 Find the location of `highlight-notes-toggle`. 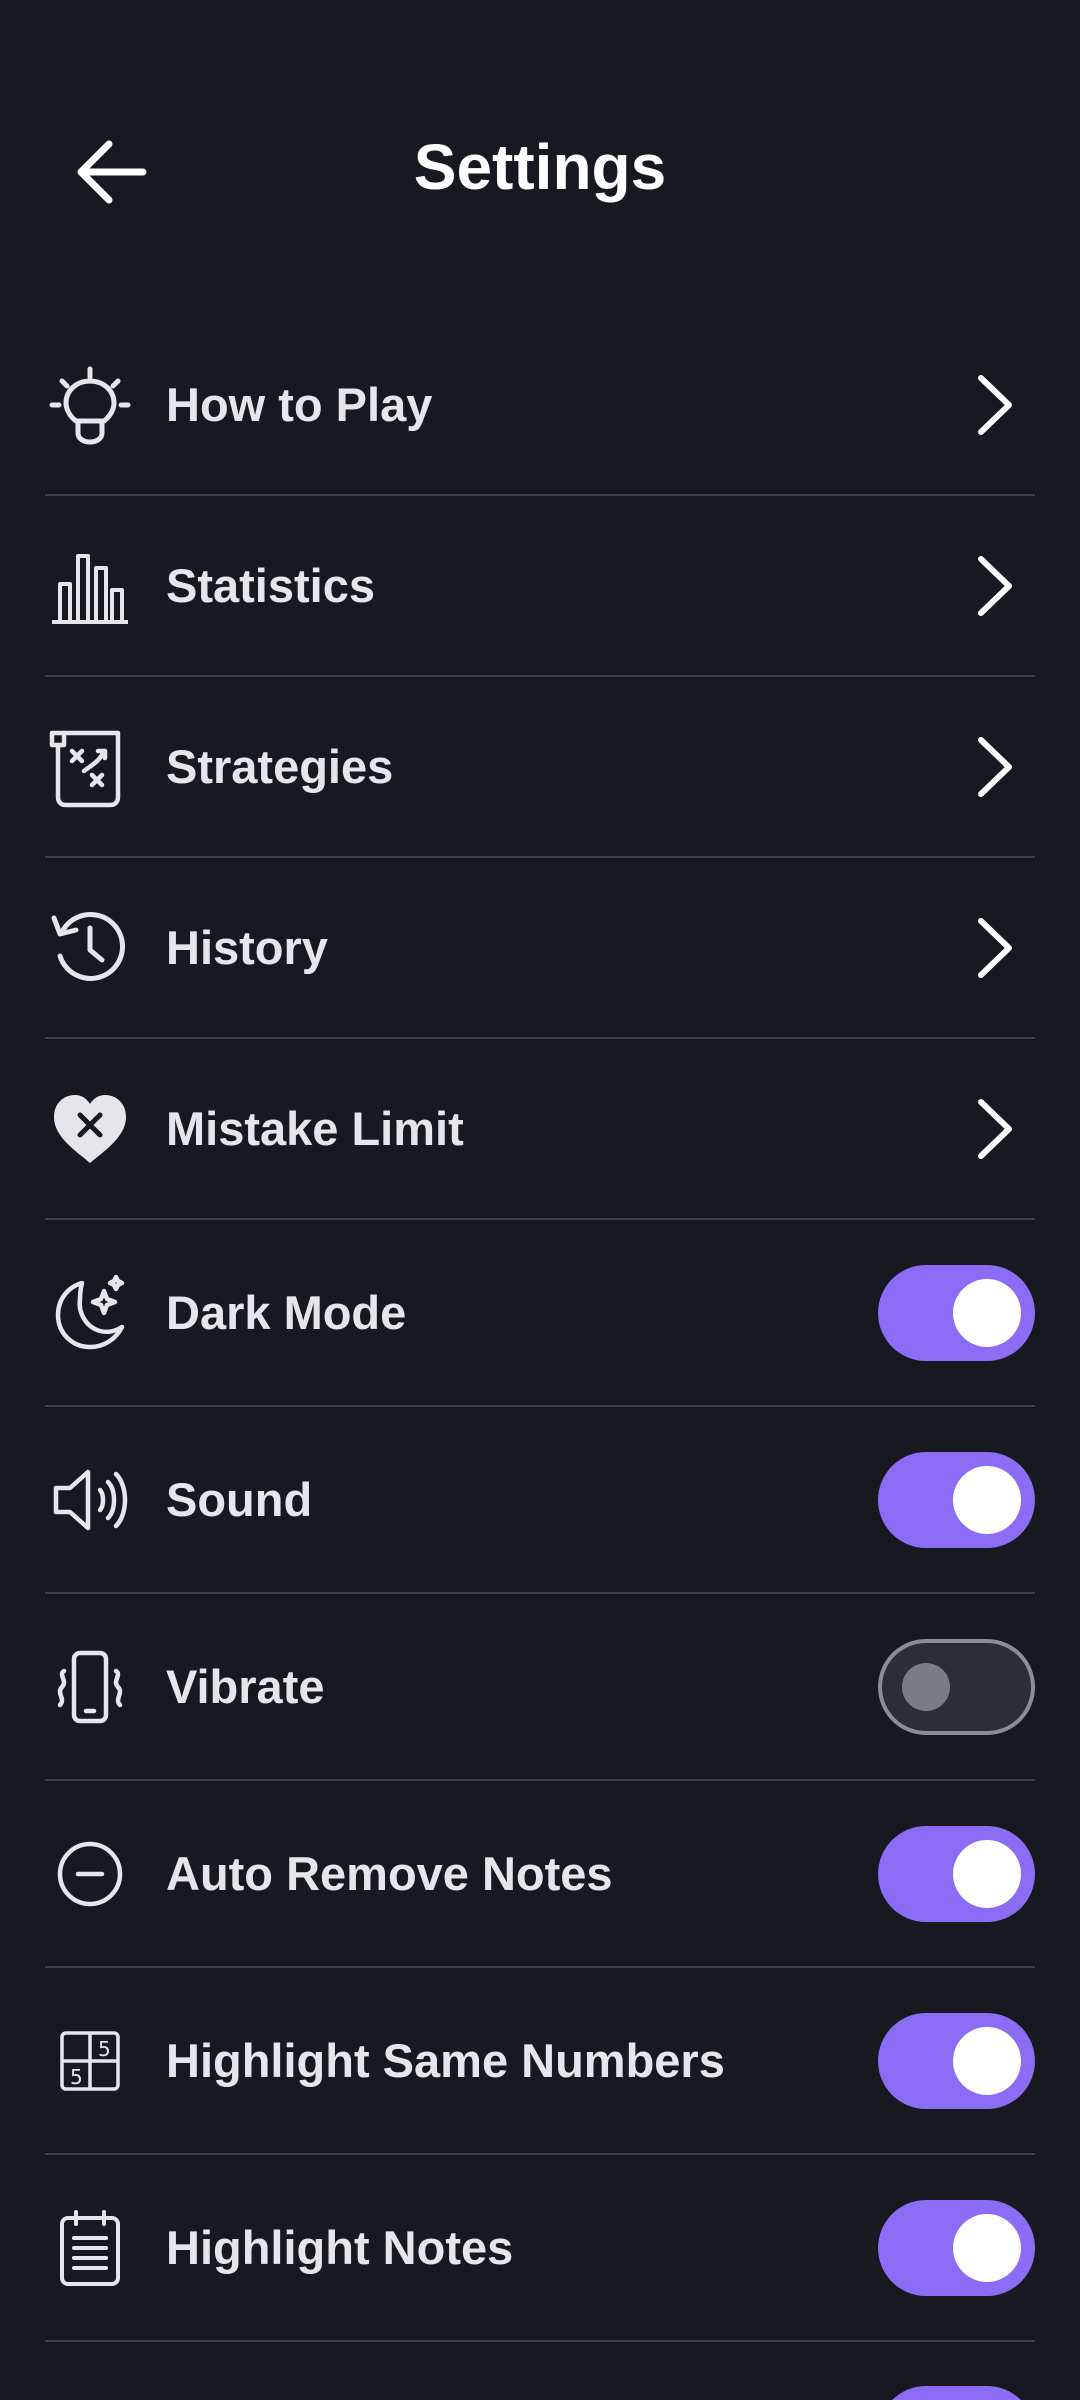

highlight-notes-toggle is located at coordinates (956, 2247).